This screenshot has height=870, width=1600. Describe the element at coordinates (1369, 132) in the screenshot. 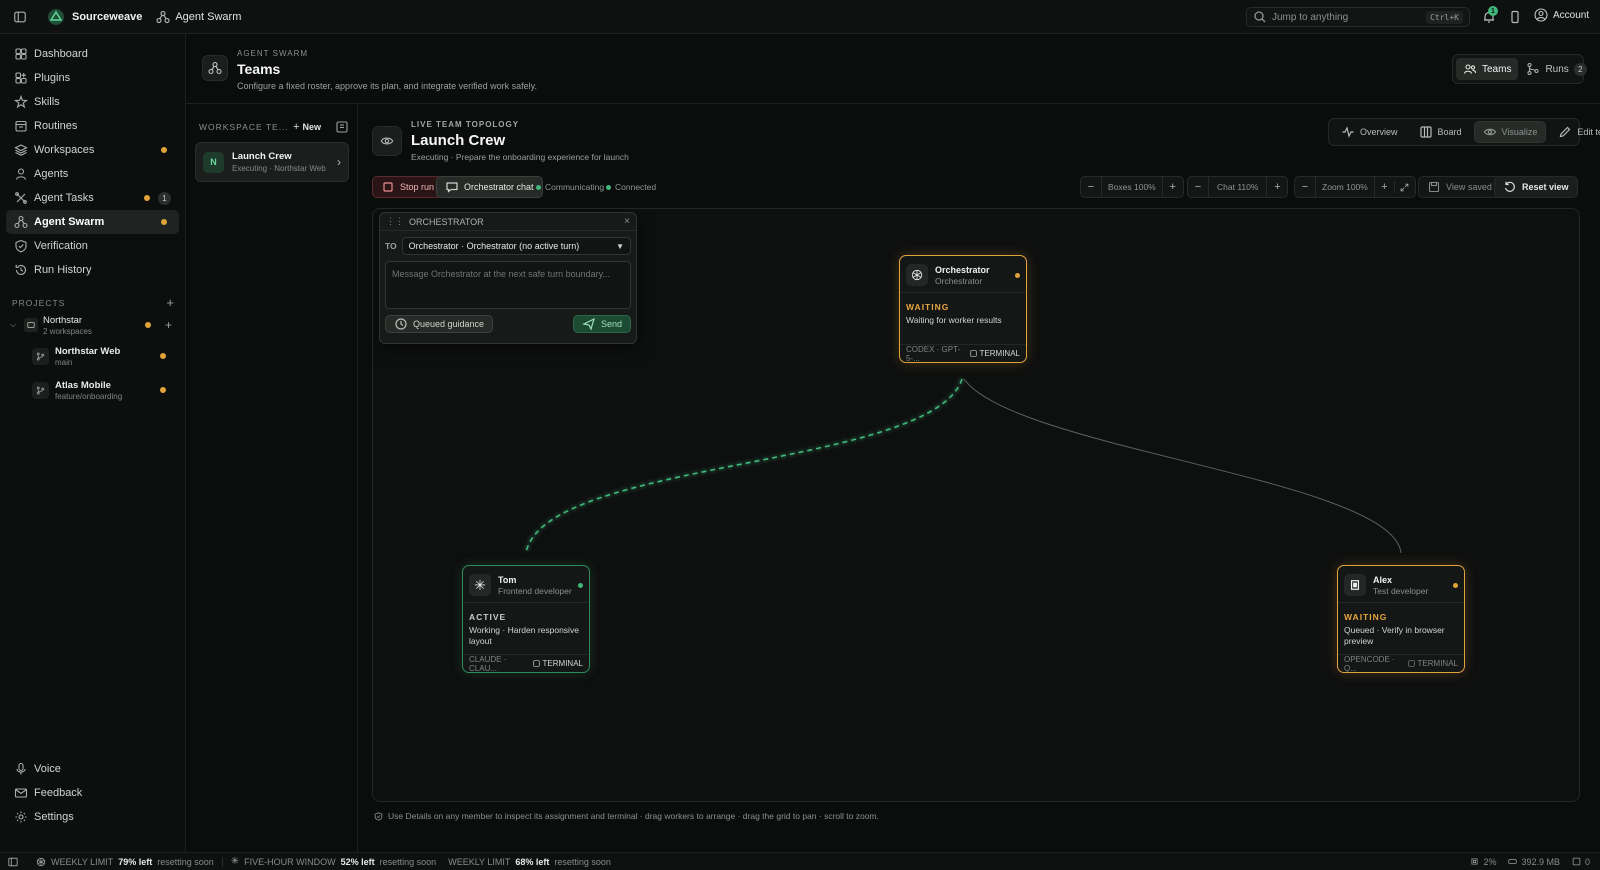

I see `view-overview-button: Overview` at that location.